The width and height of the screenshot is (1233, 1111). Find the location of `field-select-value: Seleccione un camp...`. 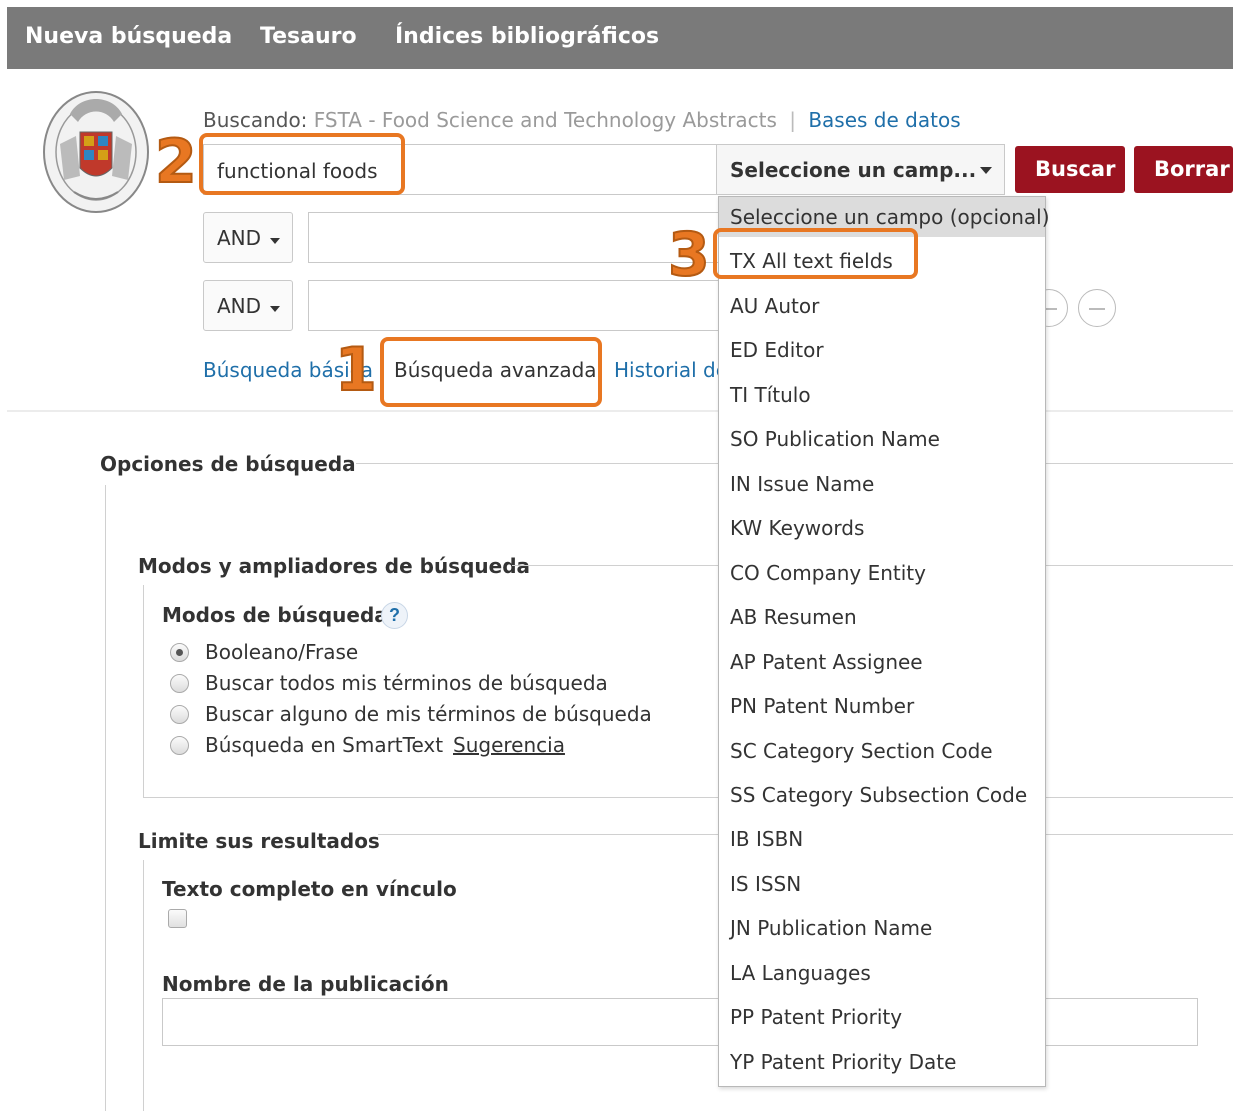

field-select-value: Seleccione un camp... is located at coordinates (853, 170).